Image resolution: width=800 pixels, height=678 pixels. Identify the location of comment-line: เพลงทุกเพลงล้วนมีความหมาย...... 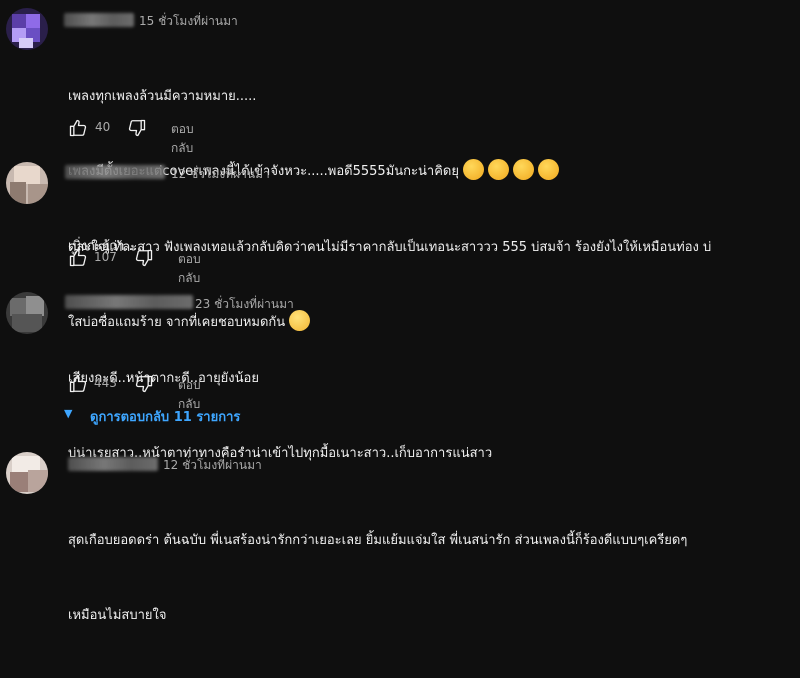
(162, 96).